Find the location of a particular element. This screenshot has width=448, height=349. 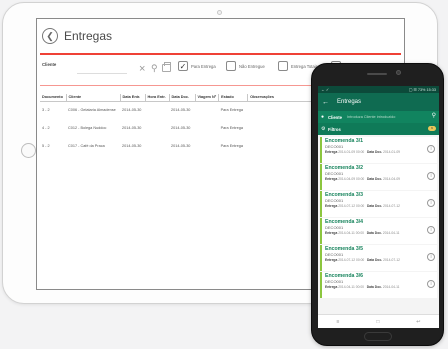

filter-count-badge: 9 is located at coordinates (432, 128).